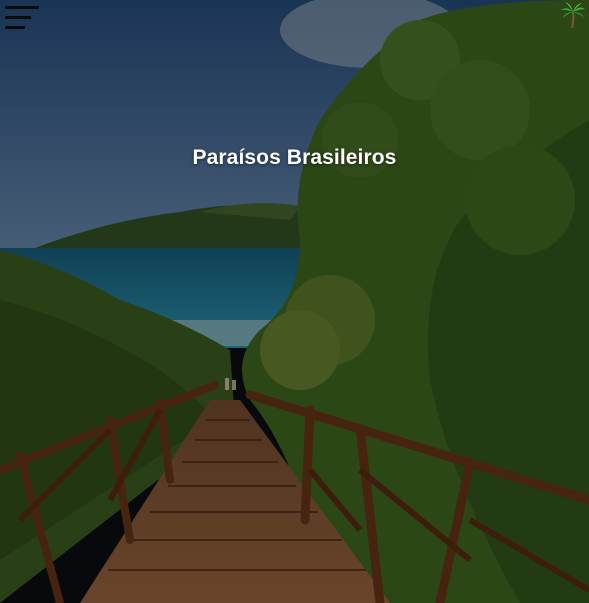  Describe the element at coordinates (22, 7) in the screenshot. I see `menu-bar-top` at that location.